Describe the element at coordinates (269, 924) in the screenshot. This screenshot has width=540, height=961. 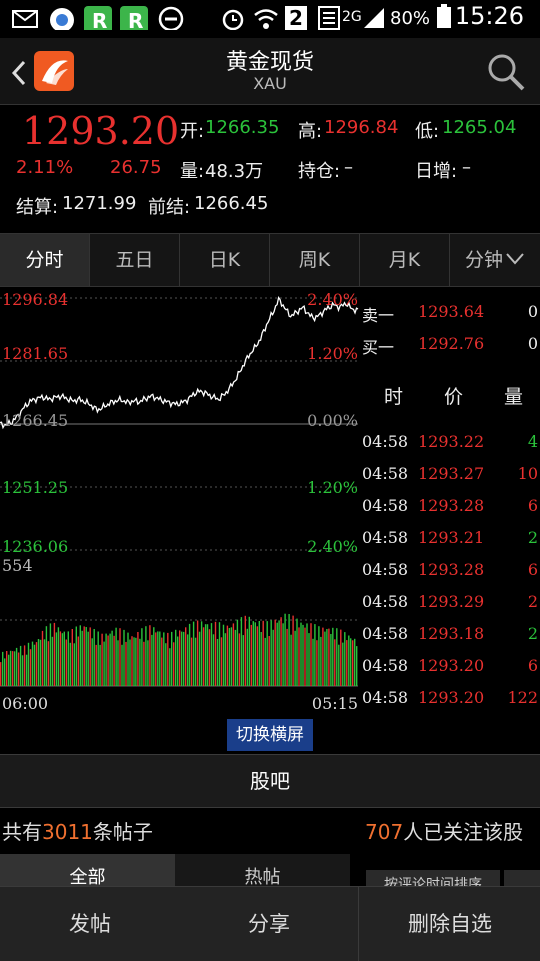
I see `share-button: 分享` at that location.